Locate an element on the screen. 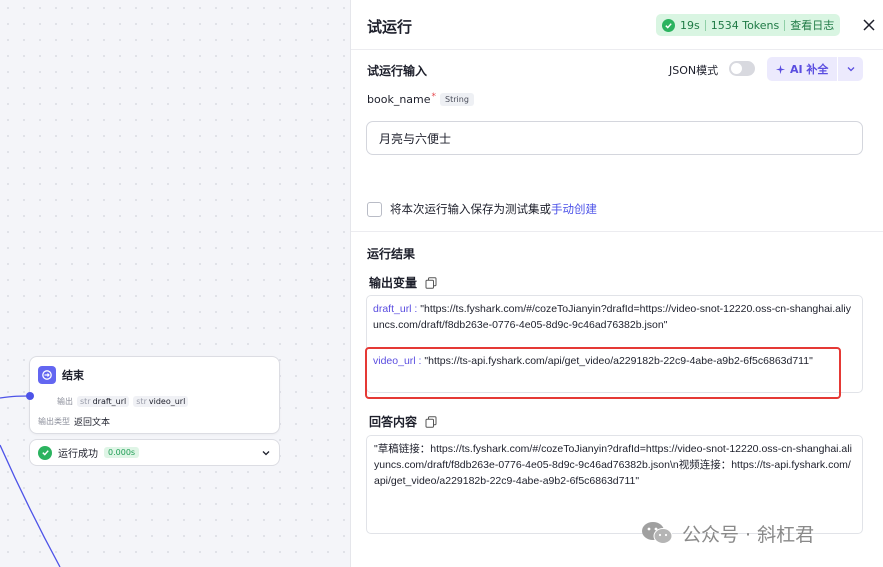 The height and width of the screenshot is (567, 883). save-testset-text: 将本次运行输入保存为测试集或 is located at coordinates (470, 209).